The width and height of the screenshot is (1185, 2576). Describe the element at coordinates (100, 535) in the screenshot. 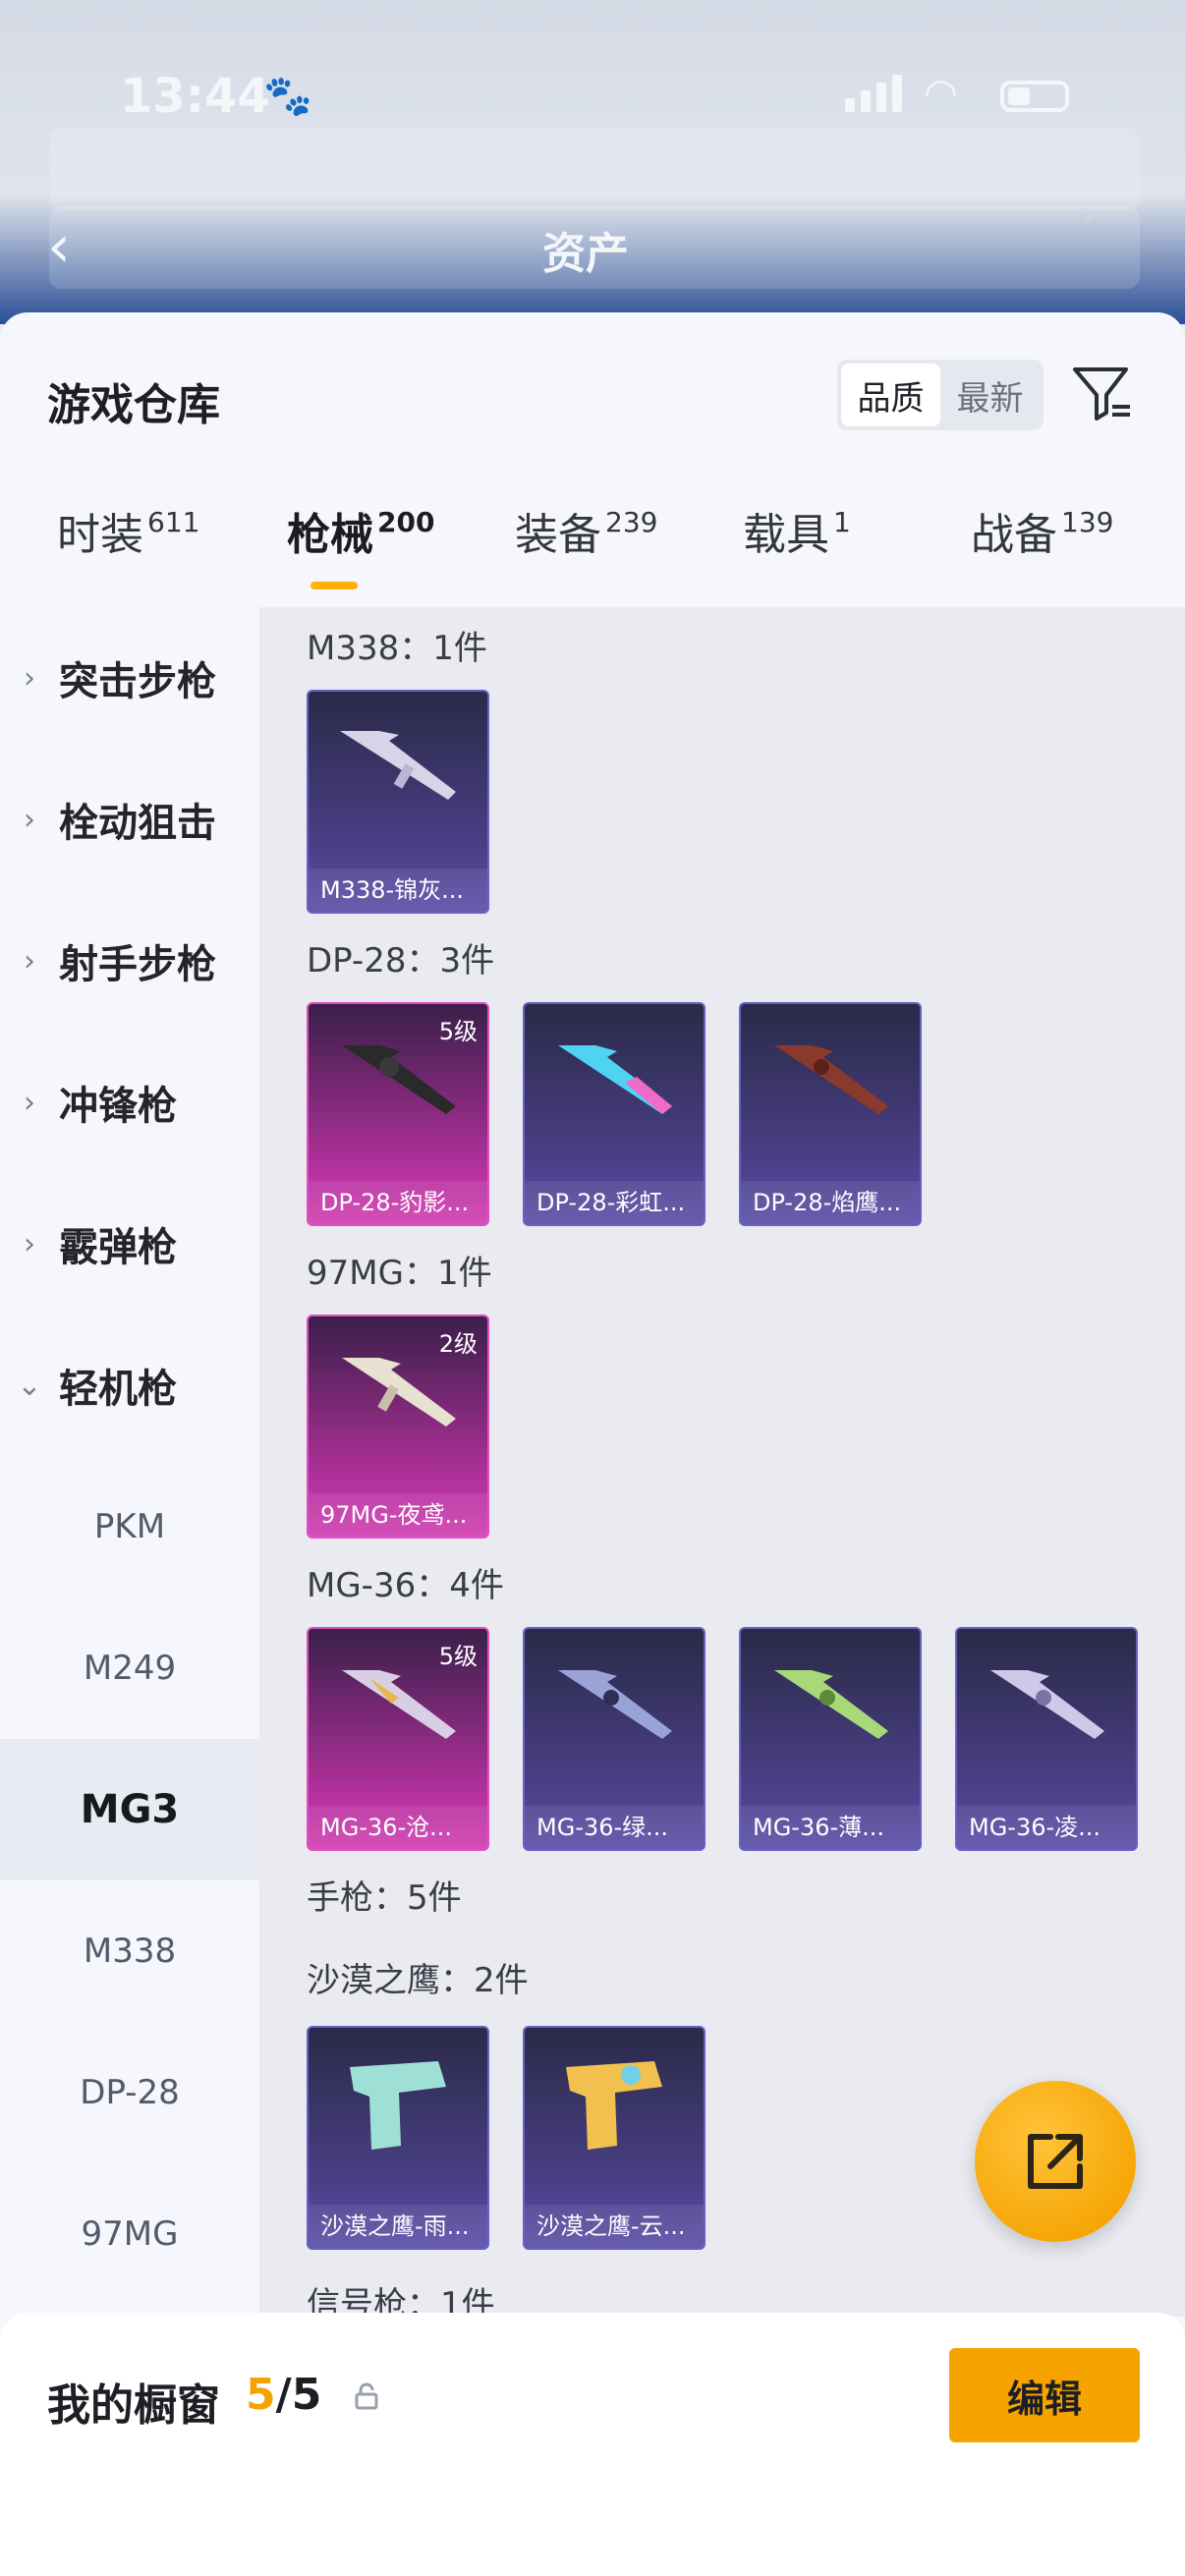

I see `tab-label: 时装` at that location.